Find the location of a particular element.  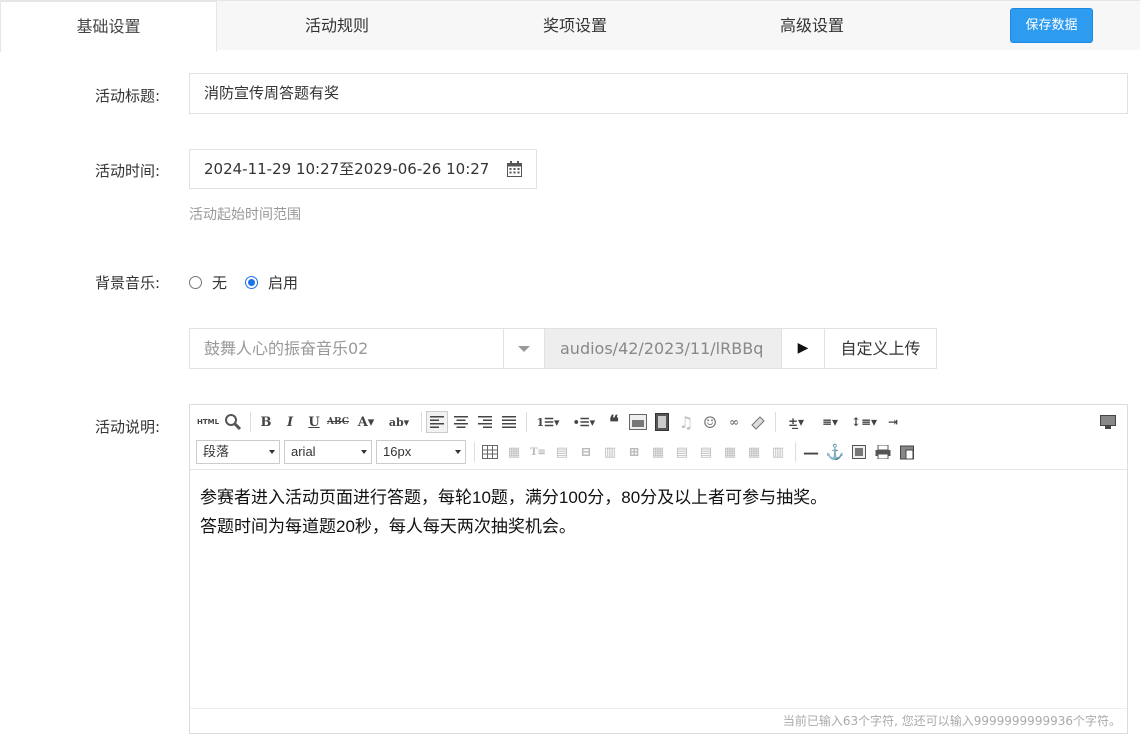

paragraph-select: 段落 is located at coordinates (238, 452).